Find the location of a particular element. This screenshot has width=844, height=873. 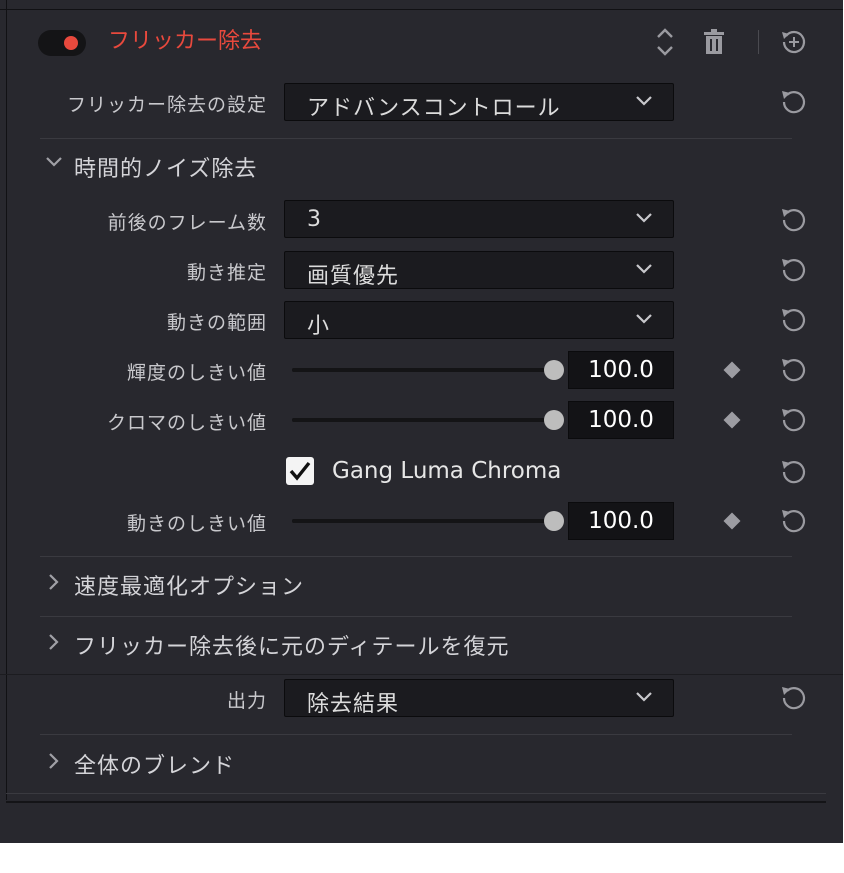

left-border is located at coordinates (6, 400).